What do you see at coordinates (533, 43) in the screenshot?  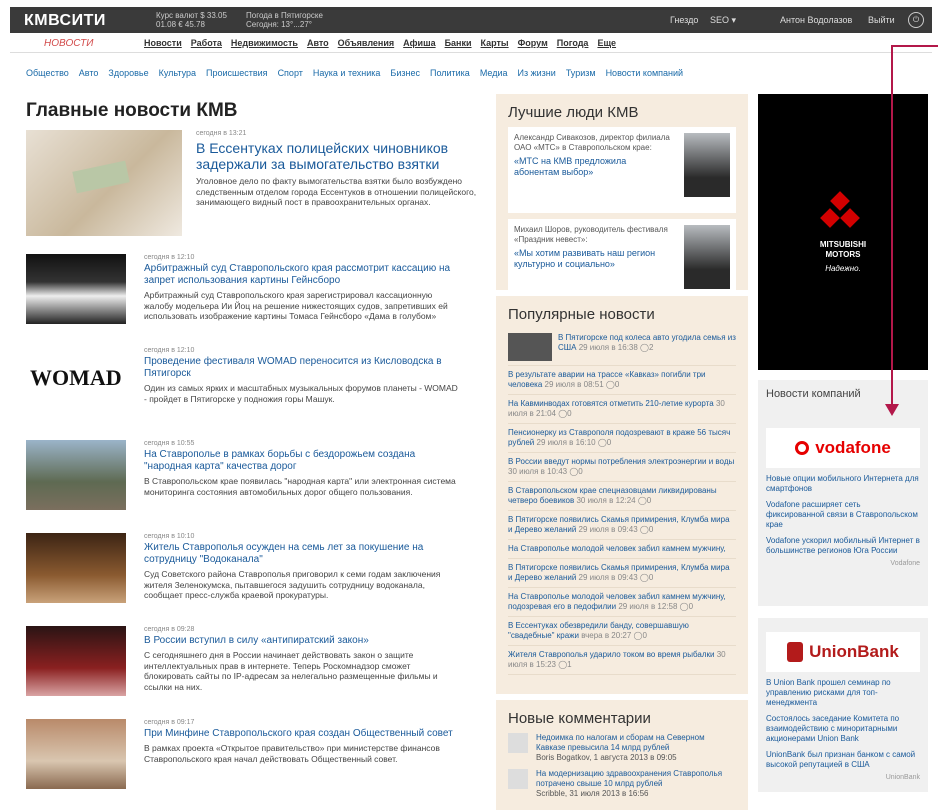 I see `main-nav-item: Форум` at bounding box center [533, 43].